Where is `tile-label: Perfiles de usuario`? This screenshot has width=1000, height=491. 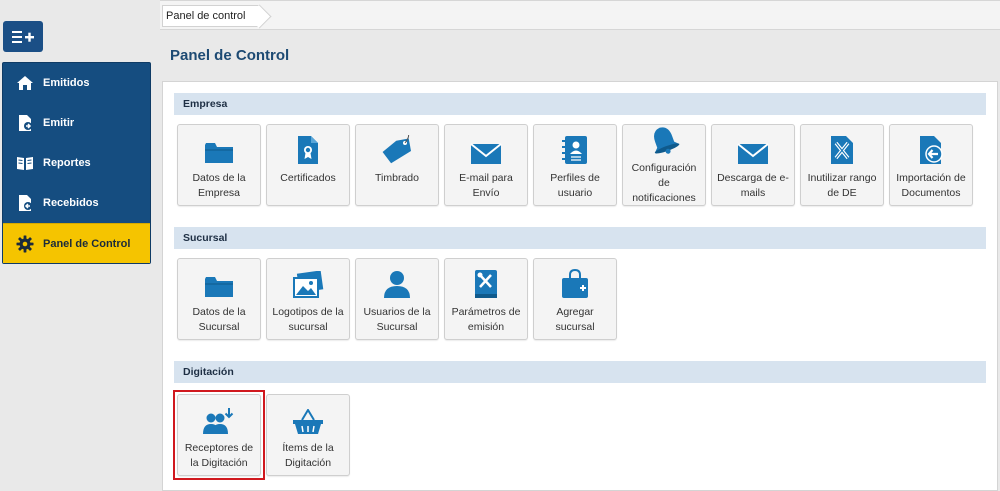 tile-label: Perfiles de usuario is located at coordinates (575, 185).